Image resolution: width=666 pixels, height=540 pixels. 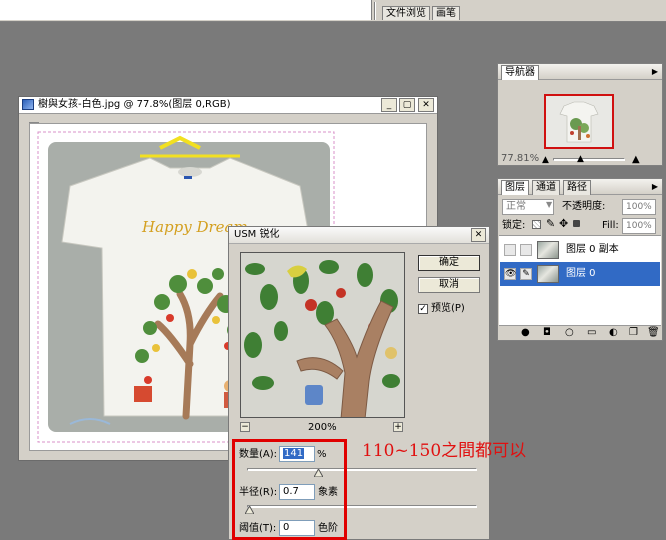 What do you see at coordinates (510, 250) in the screenshot?
I see `visibility-toggle` at bounding box center [510, 250].